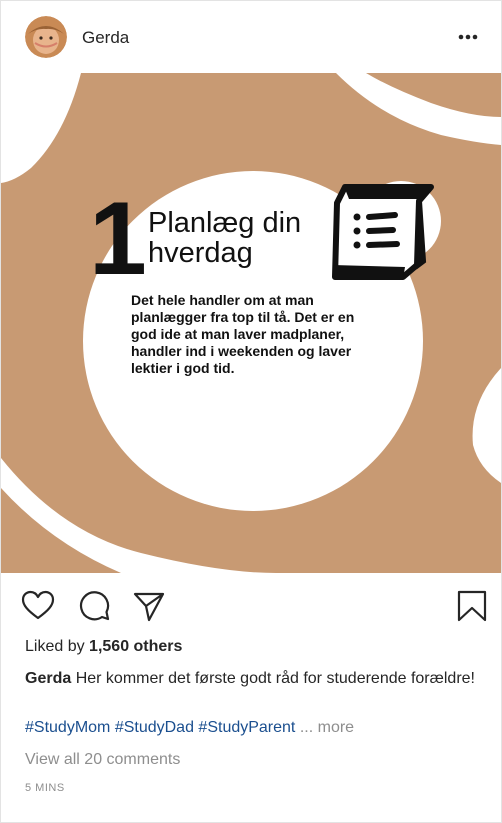 This screenshot has width=502, height=823. I want to click on caption-username: Gerda, so click(48, 678).